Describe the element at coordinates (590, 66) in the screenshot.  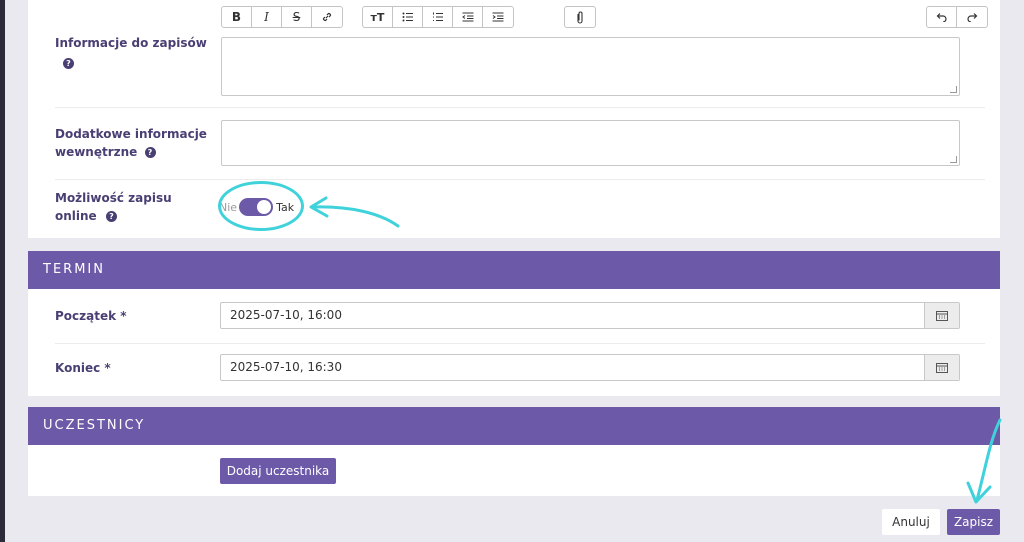
I see `info-textarea` at that location.